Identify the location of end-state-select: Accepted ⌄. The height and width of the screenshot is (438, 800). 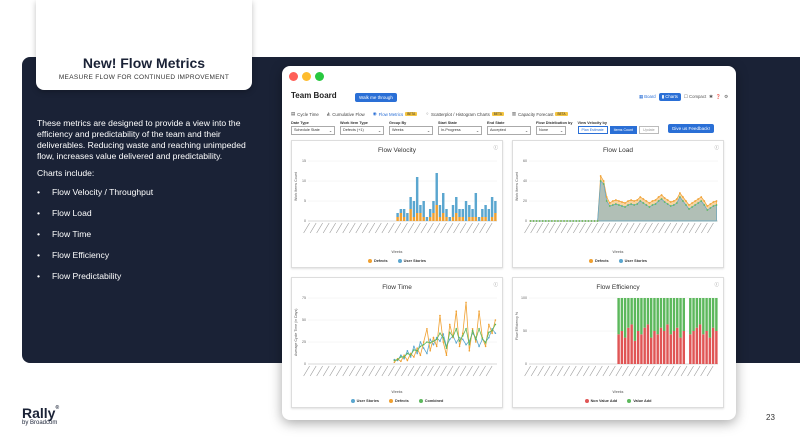
(509, 130).